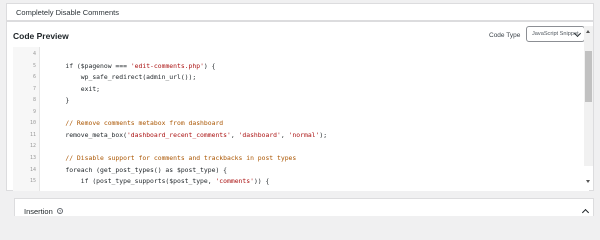  What do you see at coordinates (32, 157) in the screenshot?
I see `line-number: 13` at bounding box center [32, 157].